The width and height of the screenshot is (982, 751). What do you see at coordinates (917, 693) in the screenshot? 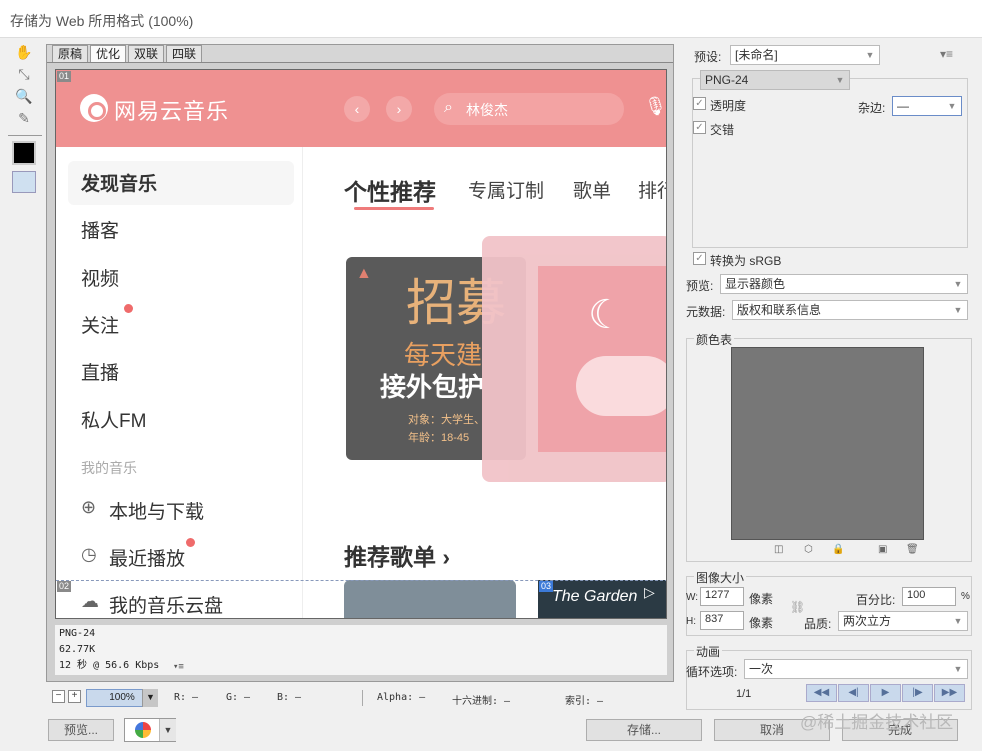
I see `next-frame-icon: |▶` at bounding box center [917, 693].